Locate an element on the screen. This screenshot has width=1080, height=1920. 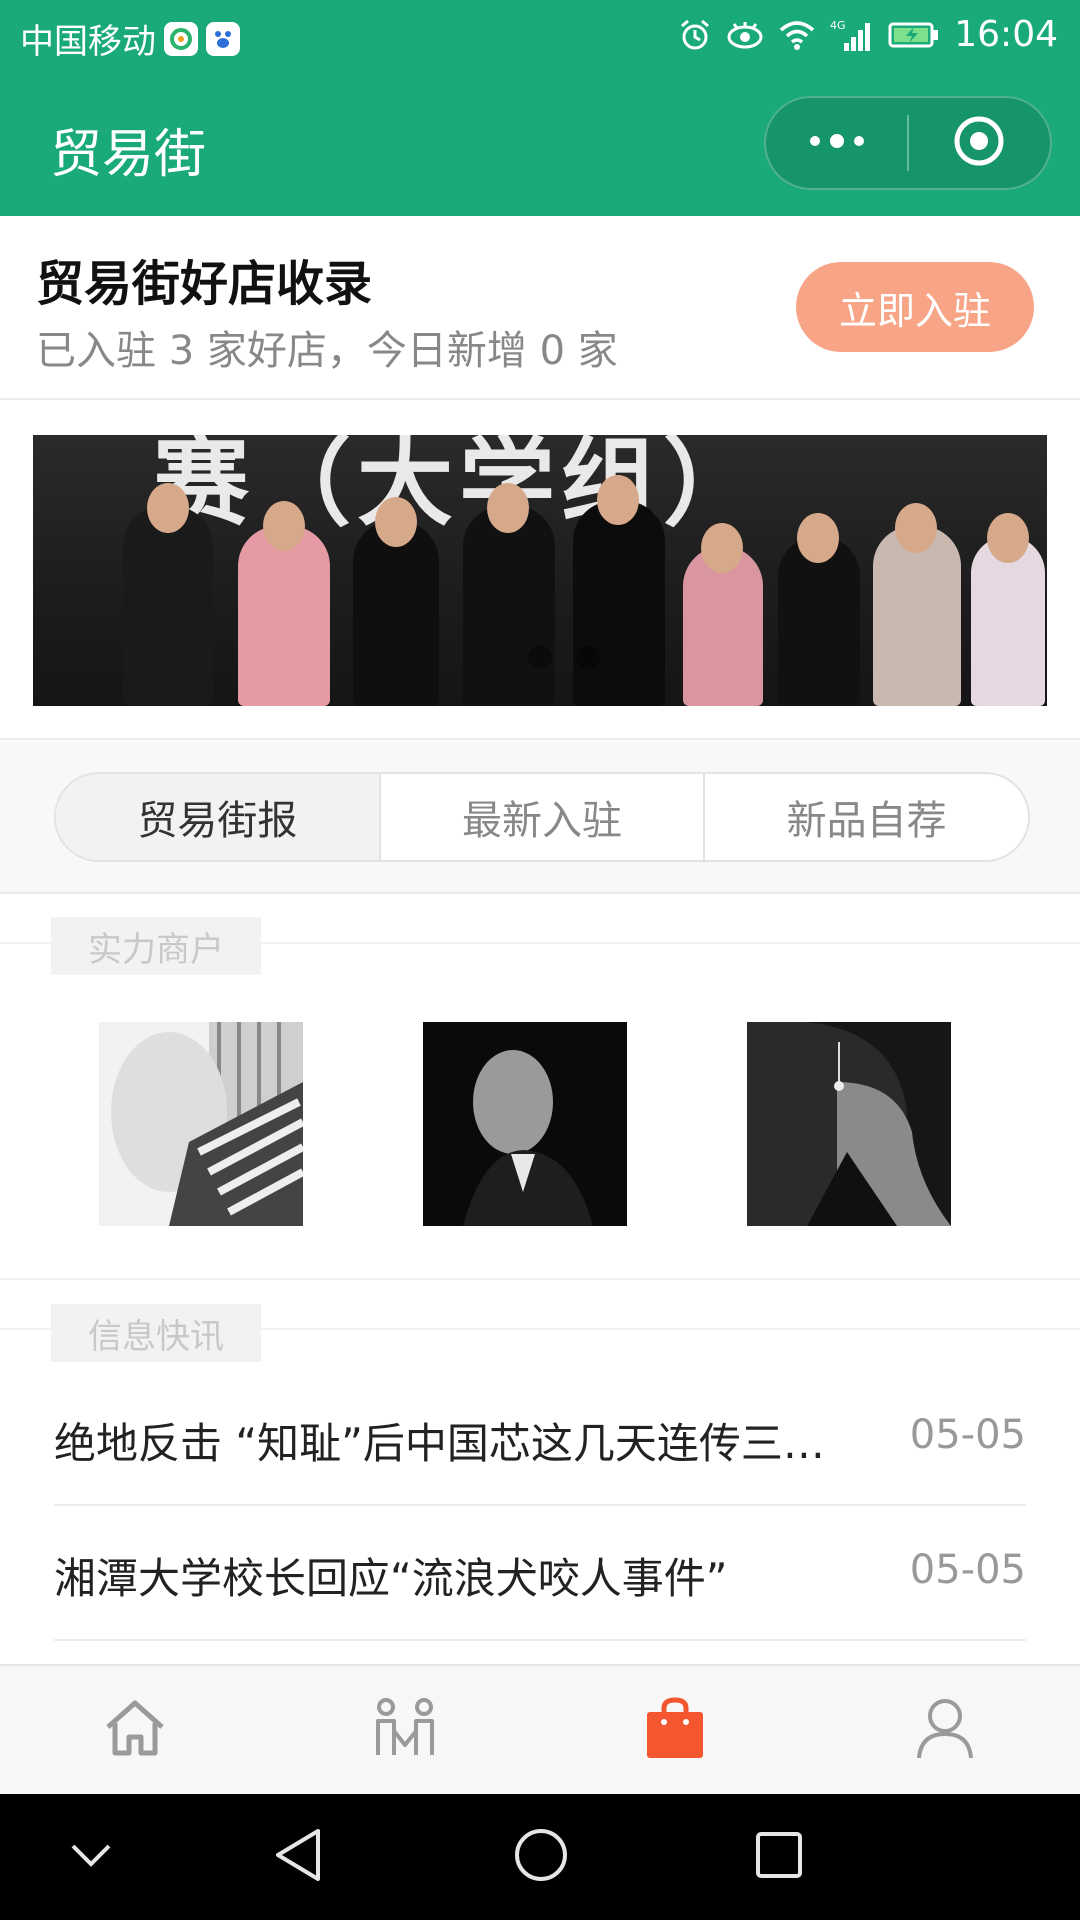
merchant-avatars is located at coordinates (540, 1124).